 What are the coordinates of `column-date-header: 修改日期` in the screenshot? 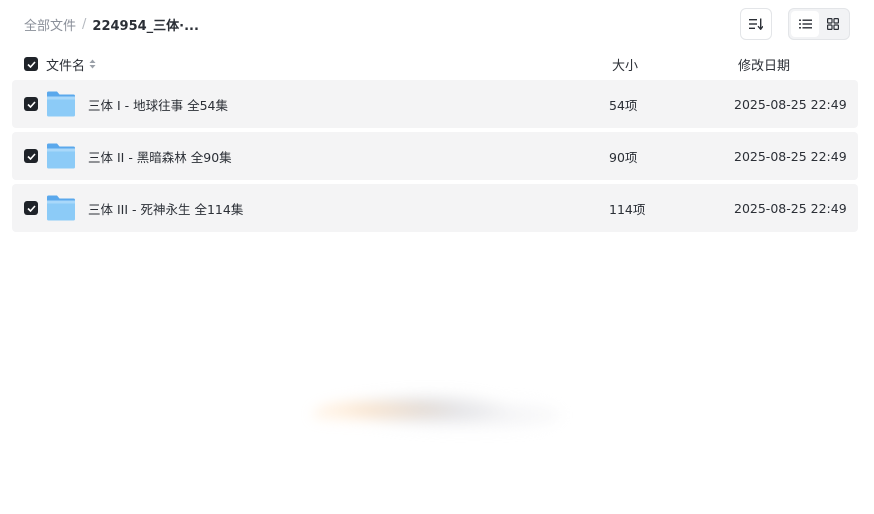 It's located at (764, 64).